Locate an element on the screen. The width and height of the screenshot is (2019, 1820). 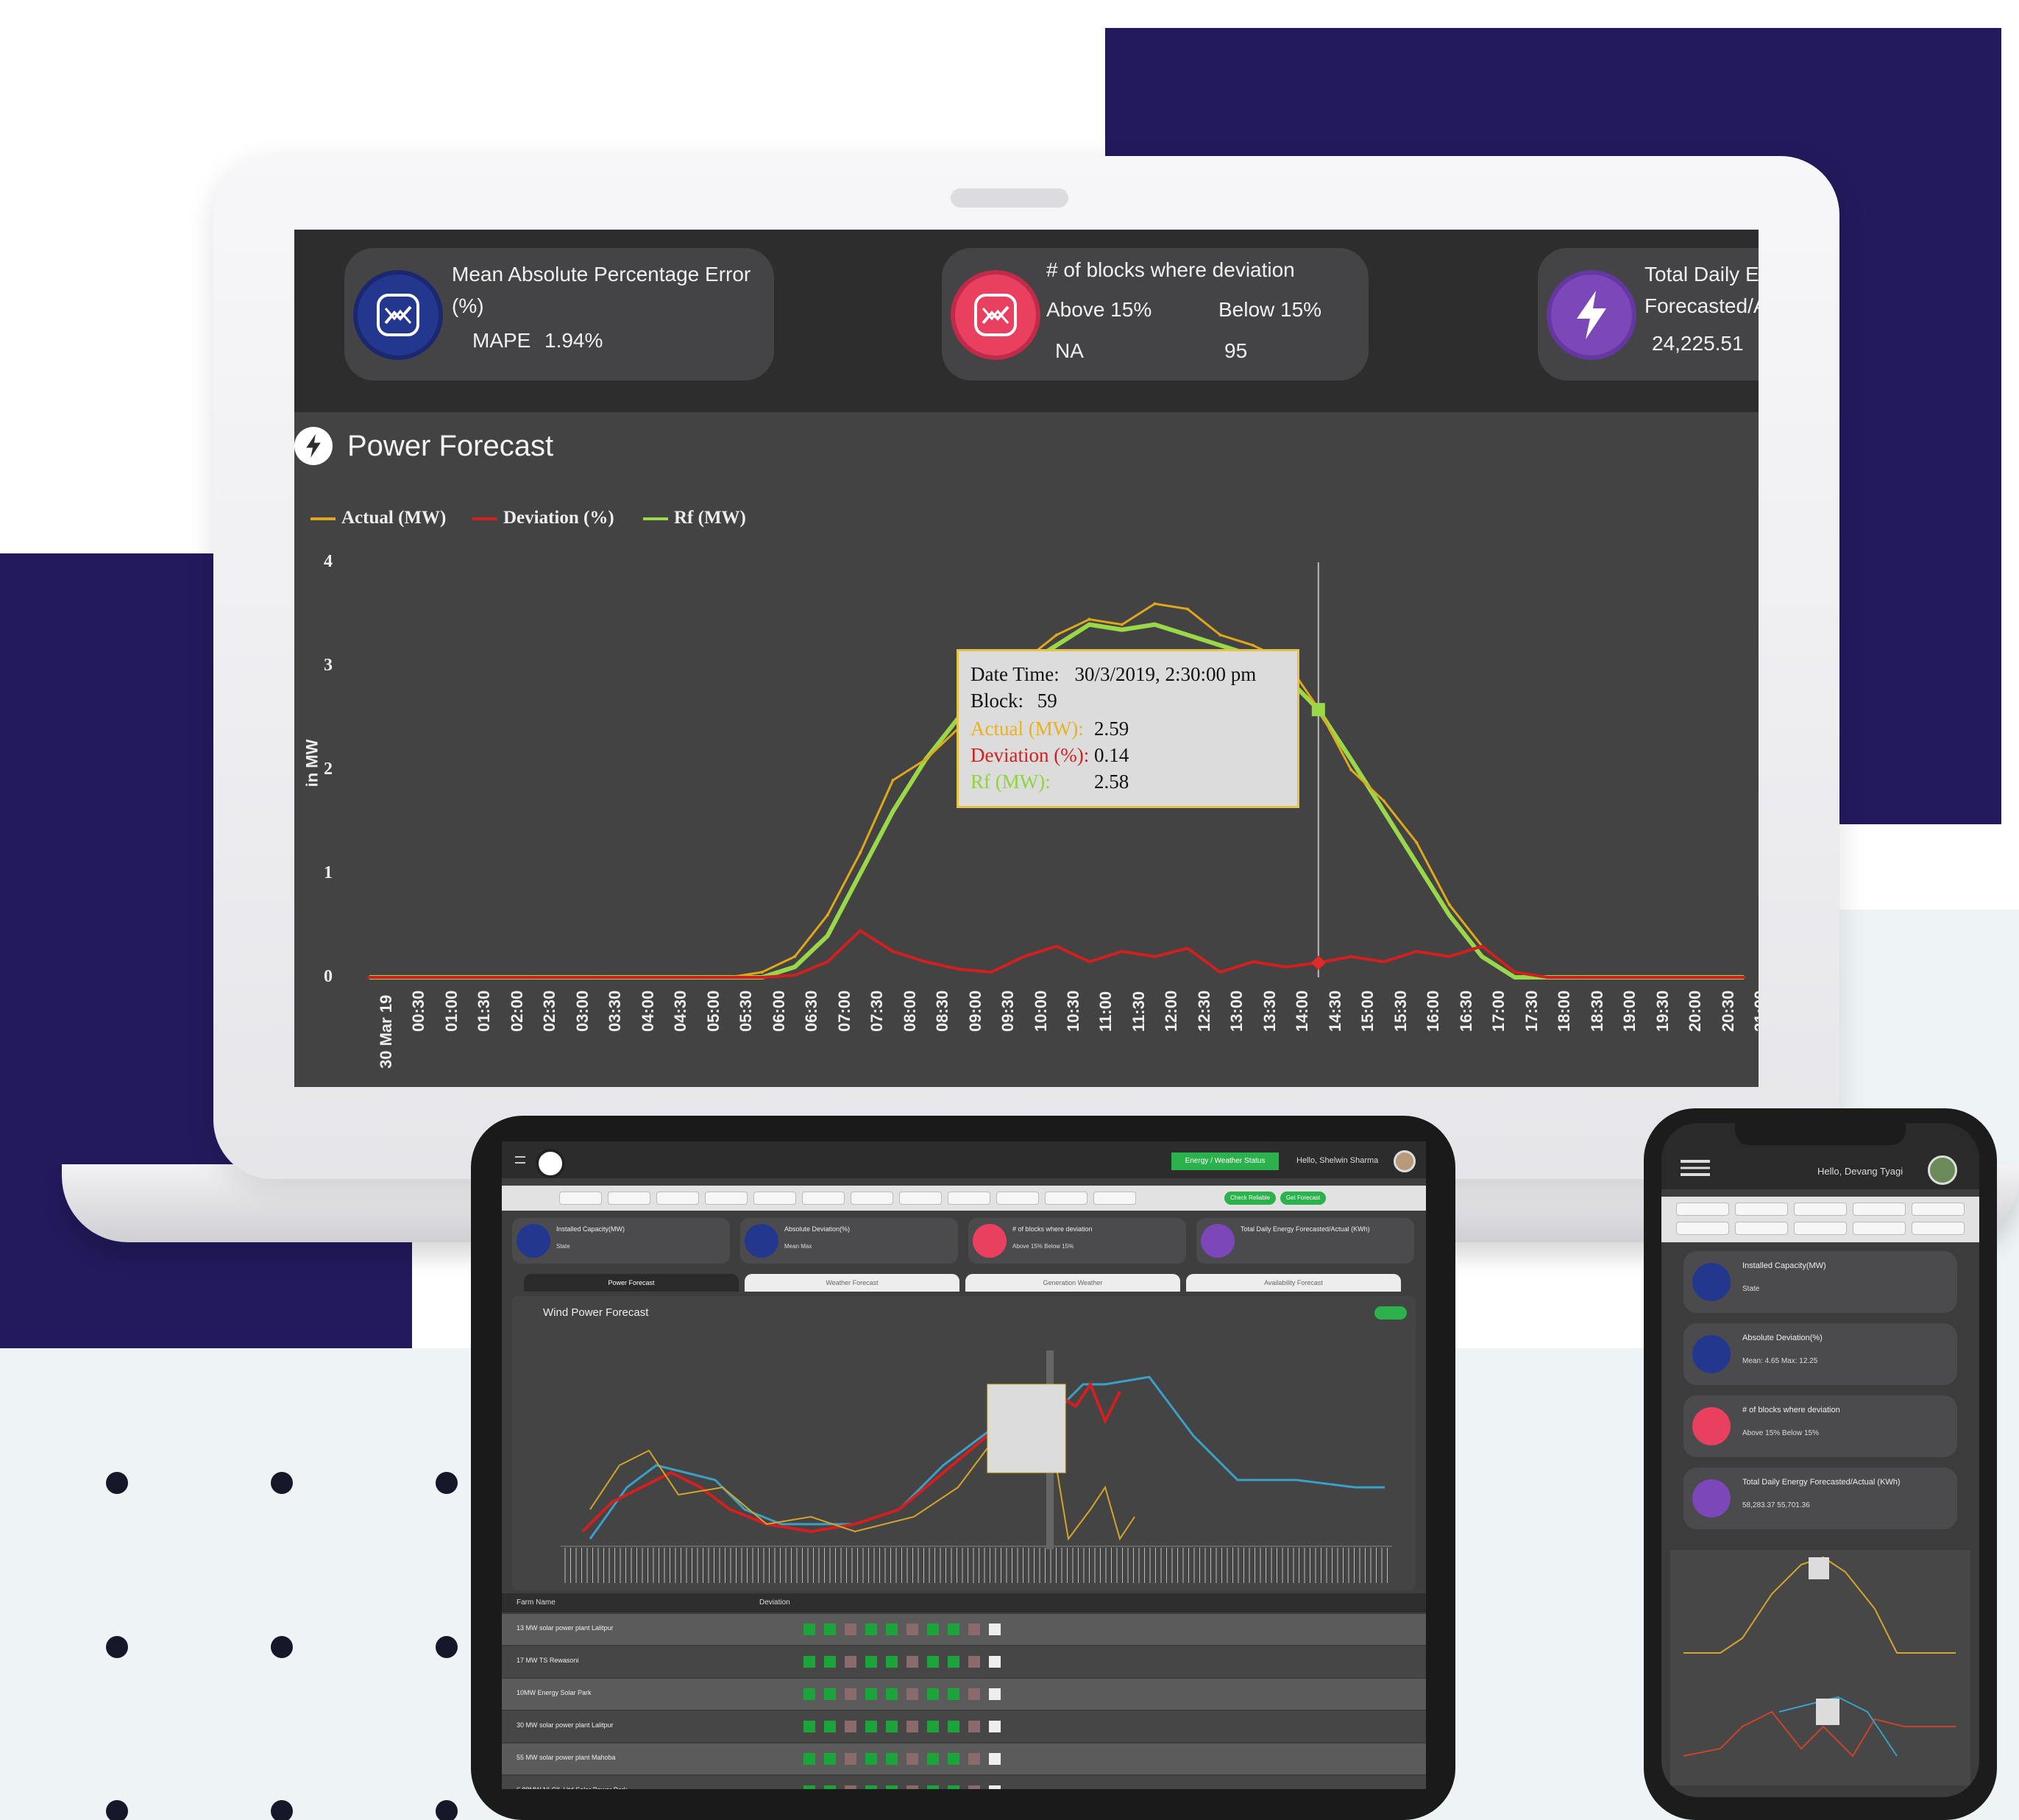
farm-name: 10MW Energy Solar Park is located at coordinates (554, 1692).